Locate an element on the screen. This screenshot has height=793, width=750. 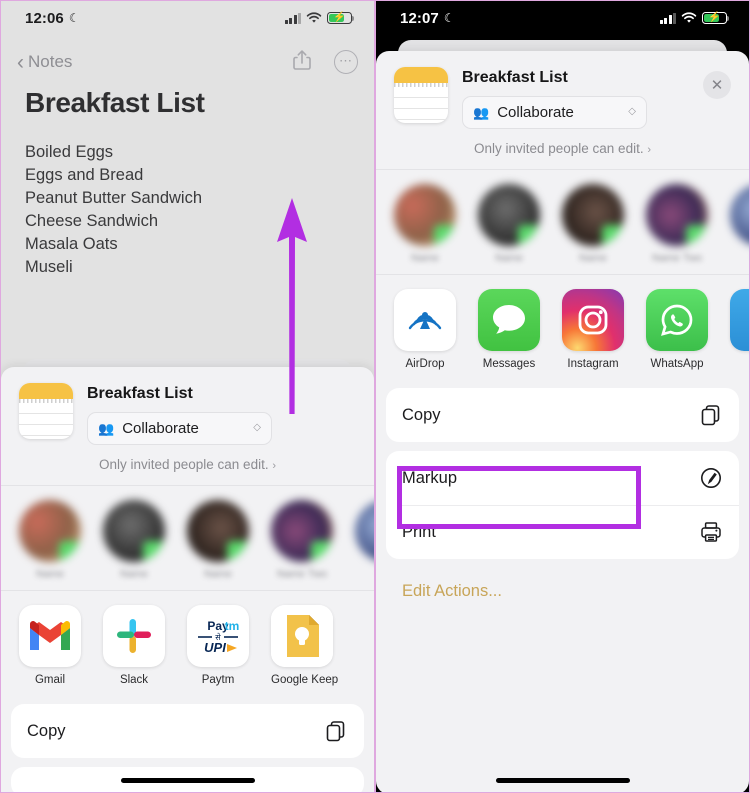
action-label: Markup is located at coordinates (430, 477).